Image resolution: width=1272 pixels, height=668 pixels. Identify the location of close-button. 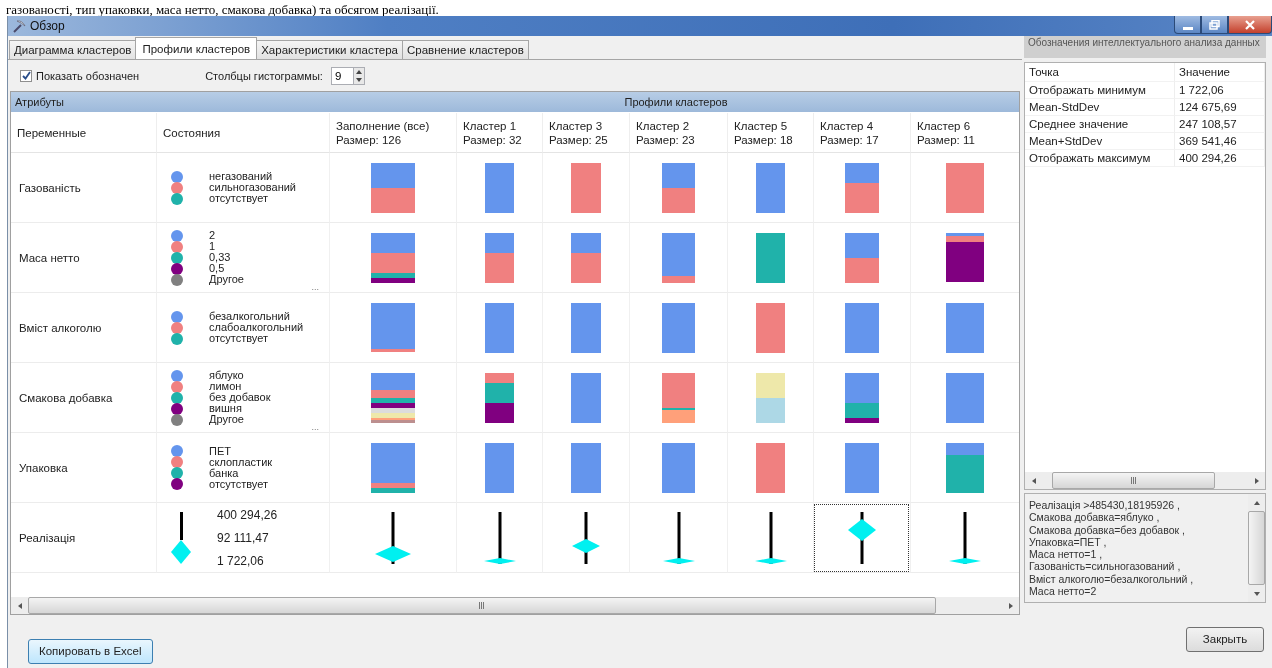
(1250, 25).